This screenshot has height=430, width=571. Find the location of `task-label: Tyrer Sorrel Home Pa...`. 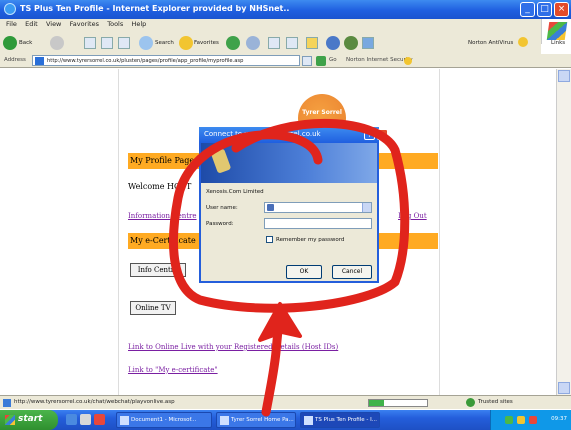

task-label: Tyrer Sorrel Home Pa... is located at coordinates (262, 420).